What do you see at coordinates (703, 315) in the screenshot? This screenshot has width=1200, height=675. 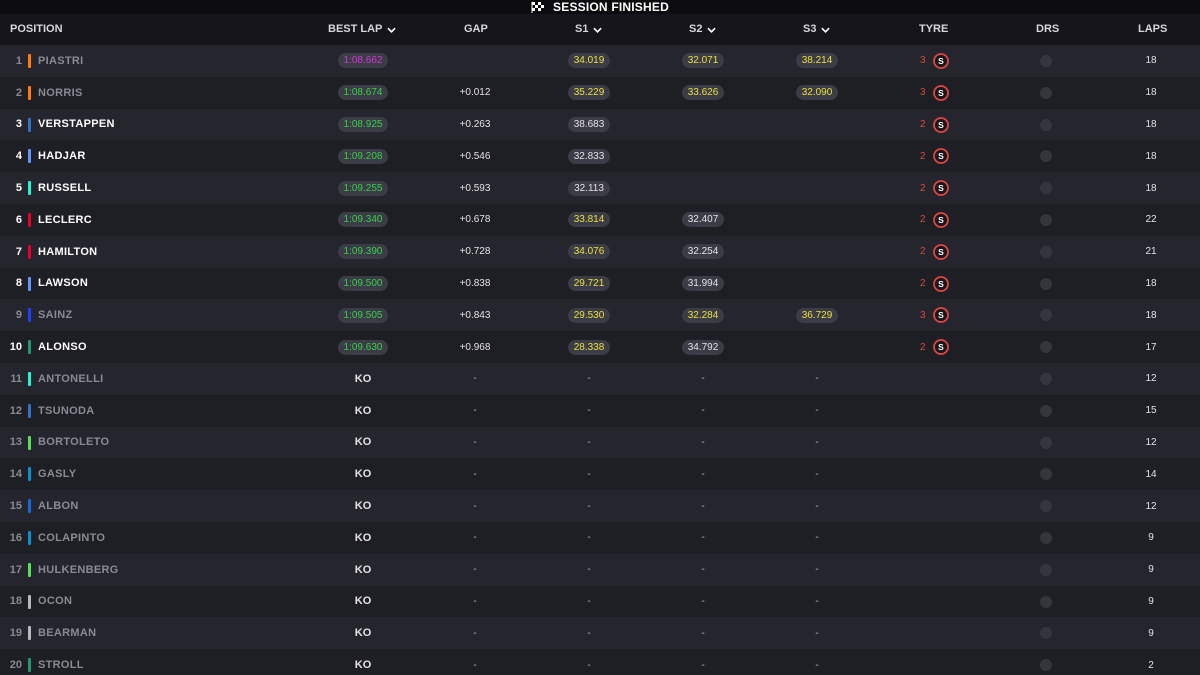 I see `s2-time: 32.284` at bounding box center [703, 315].